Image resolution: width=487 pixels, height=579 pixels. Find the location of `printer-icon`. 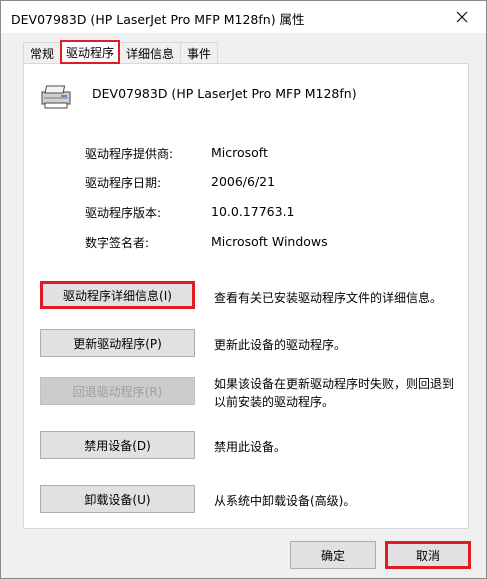

printer-icon is located at coordinates (56, 97).